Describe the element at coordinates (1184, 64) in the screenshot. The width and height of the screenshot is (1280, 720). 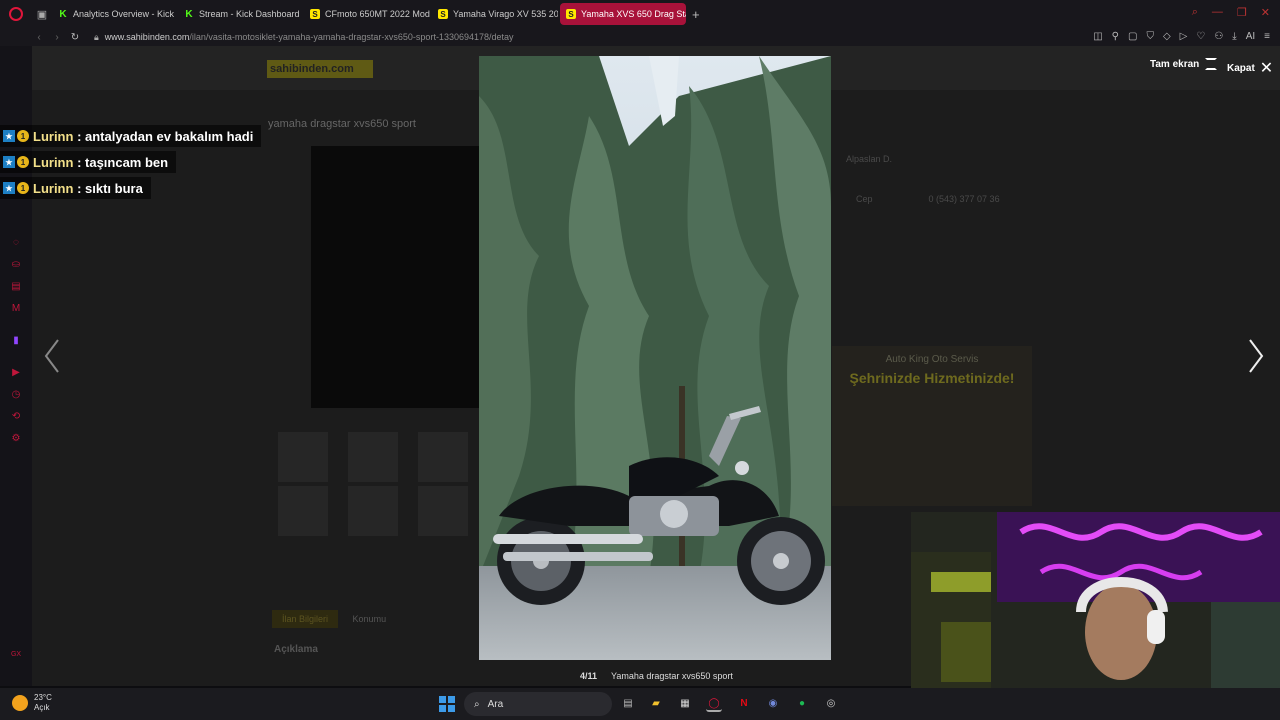
I see `fullscreen-button: Tam ekran` at that location.